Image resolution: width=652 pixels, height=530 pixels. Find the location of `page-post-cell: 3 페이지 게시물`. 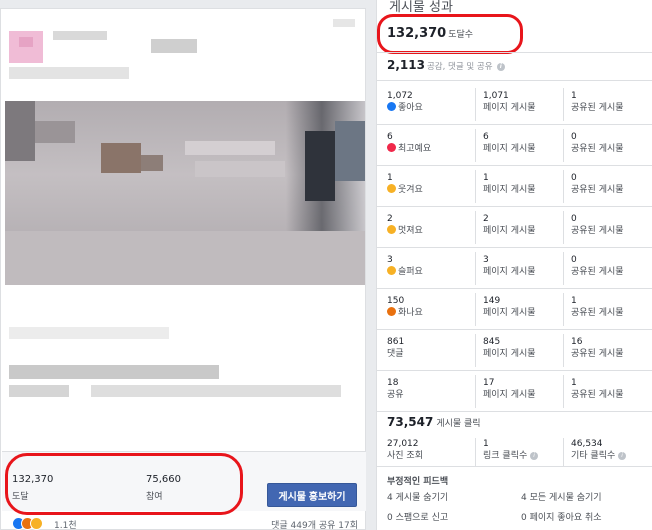

page-post-cell: 3 페이지 게시물 is located at coordinates (523, 266).